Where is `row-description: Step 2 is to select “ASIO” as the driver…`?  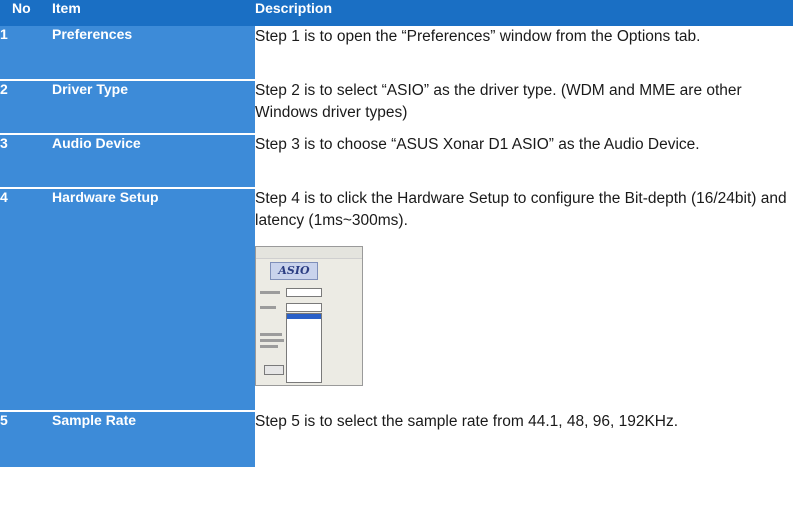
row-description: Step 2 is to select “ASIO” as the driver… is located at coordinates (524, 107).